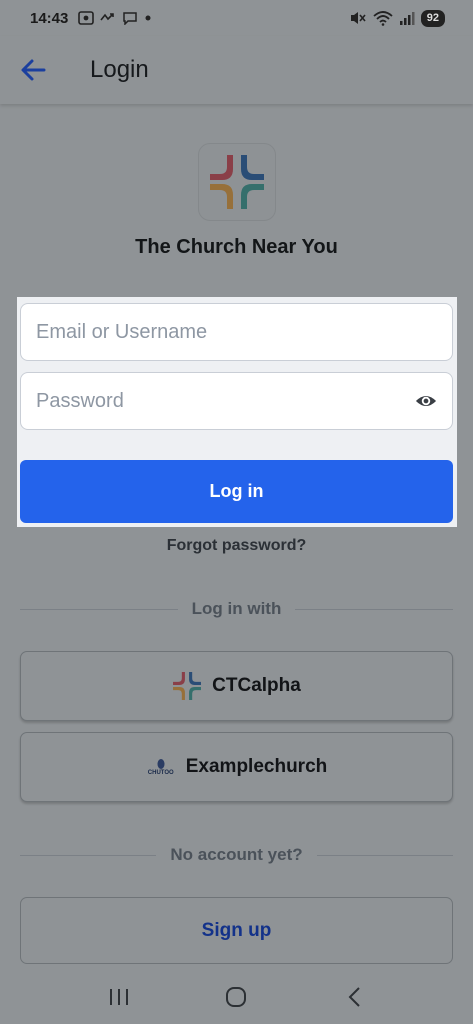  What do you see at coordinates (256, 766) in the screenshot?
I see `provider-label: Examplechurch` at bounding box center [256, 766].